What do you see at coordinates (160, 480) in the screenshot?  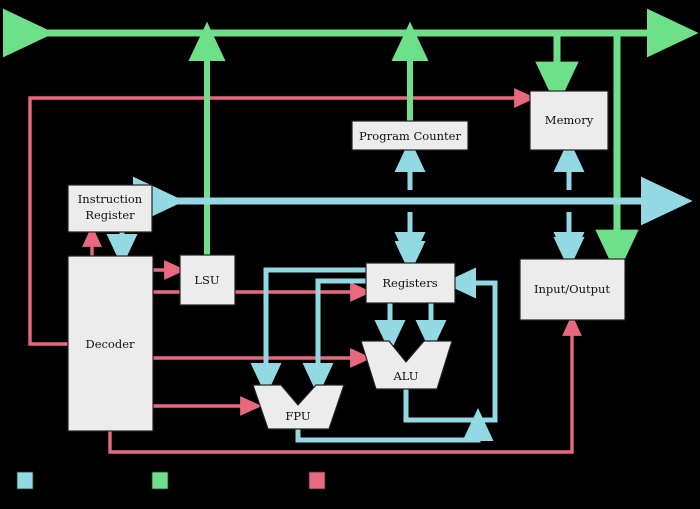 I see `legend-swatch-address` at bounding box center [160, 480].